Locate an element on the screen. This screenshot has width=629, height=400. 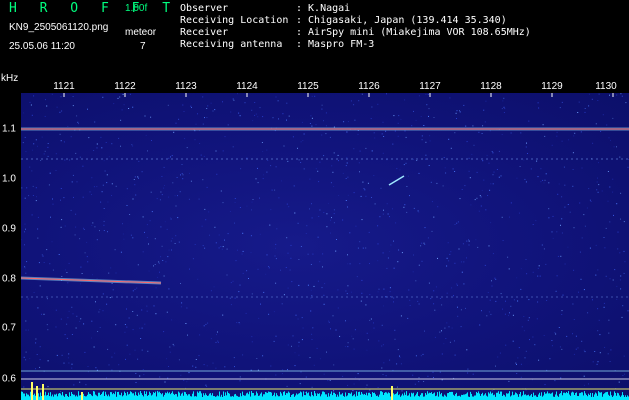
x-tick-label: 1124 is located at coordinates (247, 86).